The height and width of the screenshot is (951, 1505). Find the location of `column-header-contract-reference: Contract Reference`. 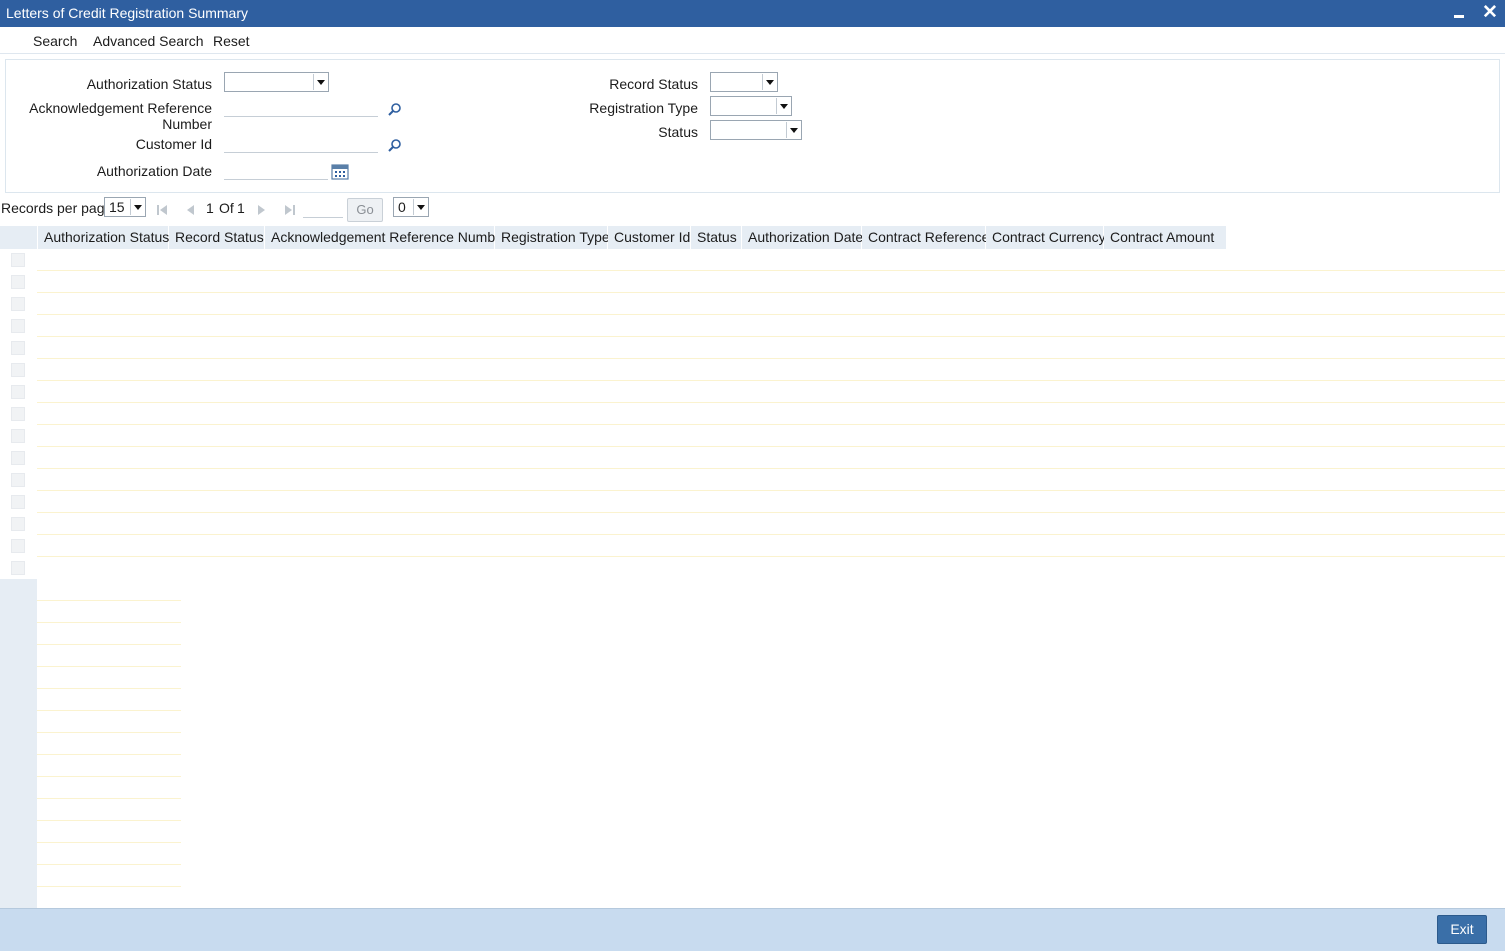

column-header-contract-reference: Contract Reference is located at coordinates (925, 237).